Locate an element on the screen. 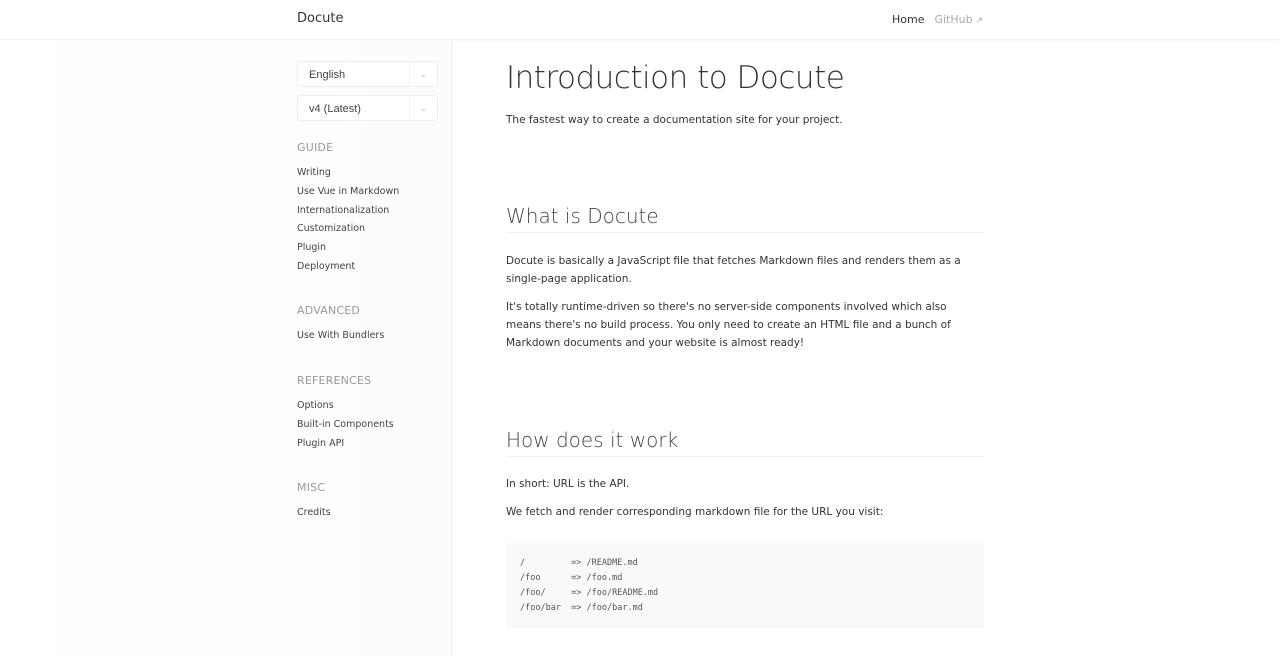 The image size is (1280, 656). sidebar-section-title: GUIDE is located at coordinates (315, 147).